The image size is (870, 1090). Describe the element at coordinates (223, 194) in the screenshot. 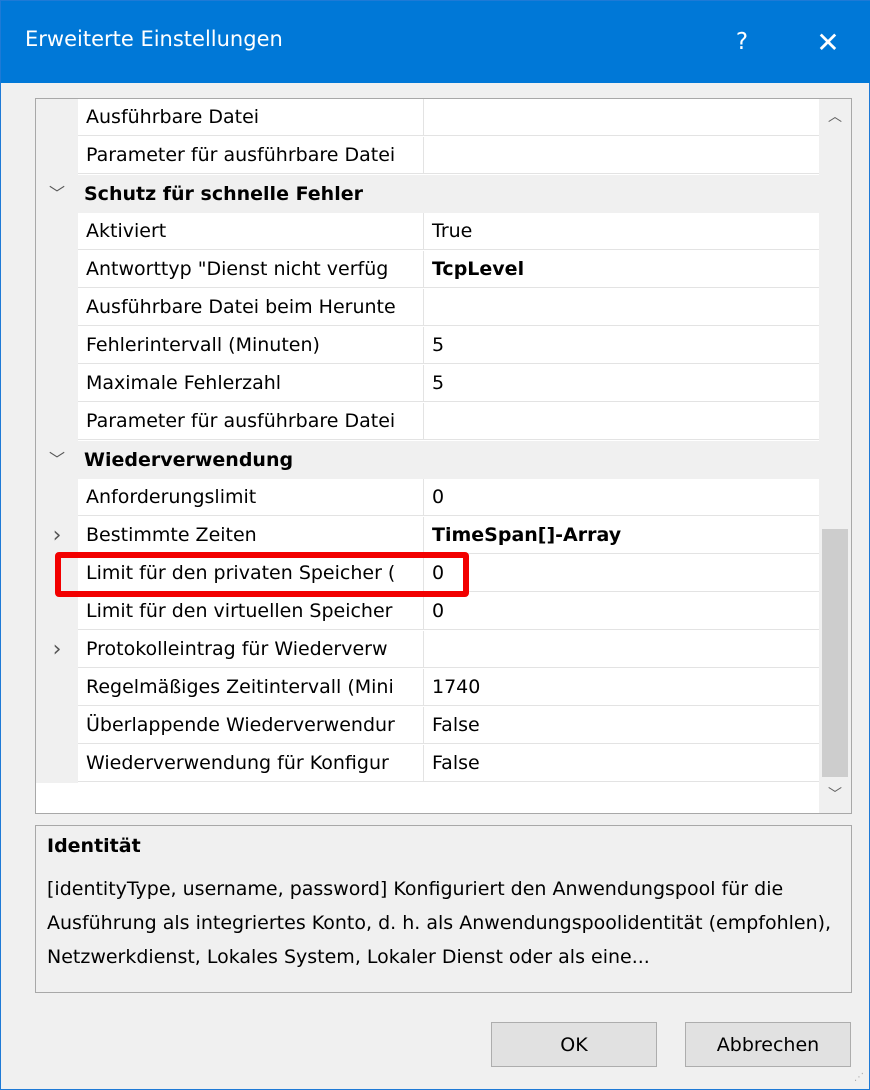

I see `category-label: Schutz für schnelle Fehler` at that location.